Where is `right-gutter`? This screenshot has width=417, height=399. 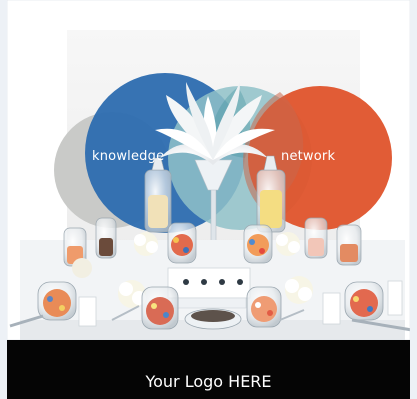
right-gutter is located at coordinates (413, 199).